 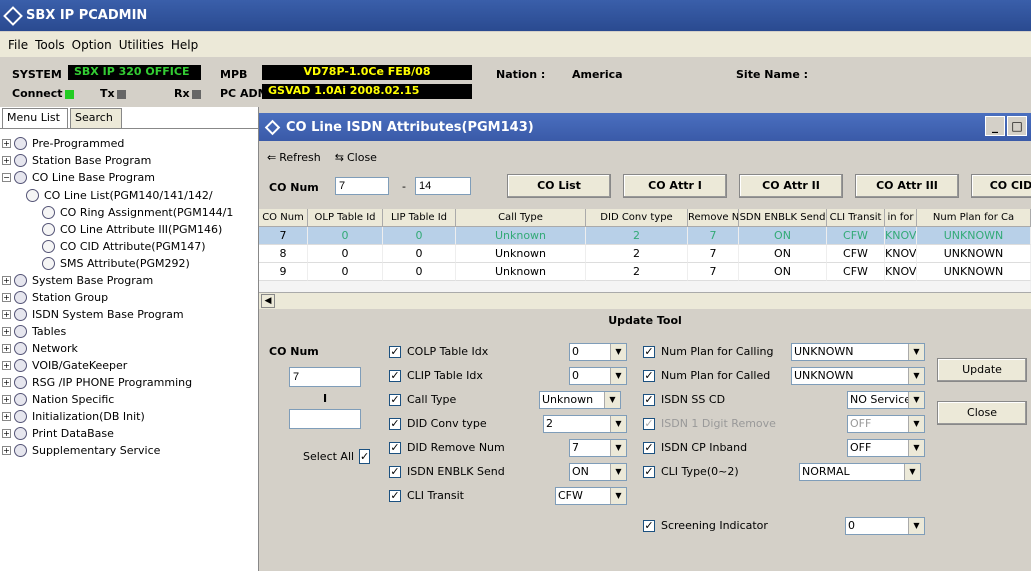 I want to click on grid-cell: 2, so click(x=637, y=236).